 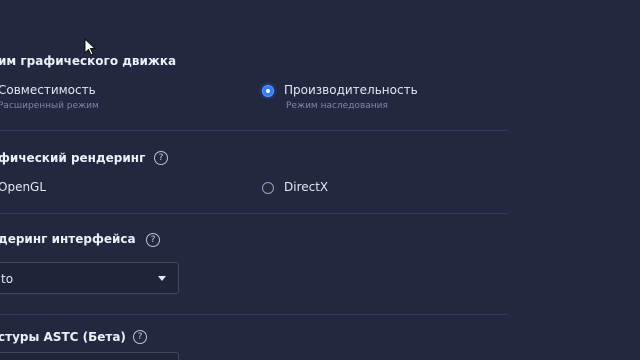 I want to click on radio-directx, so click(x=268, y=188).